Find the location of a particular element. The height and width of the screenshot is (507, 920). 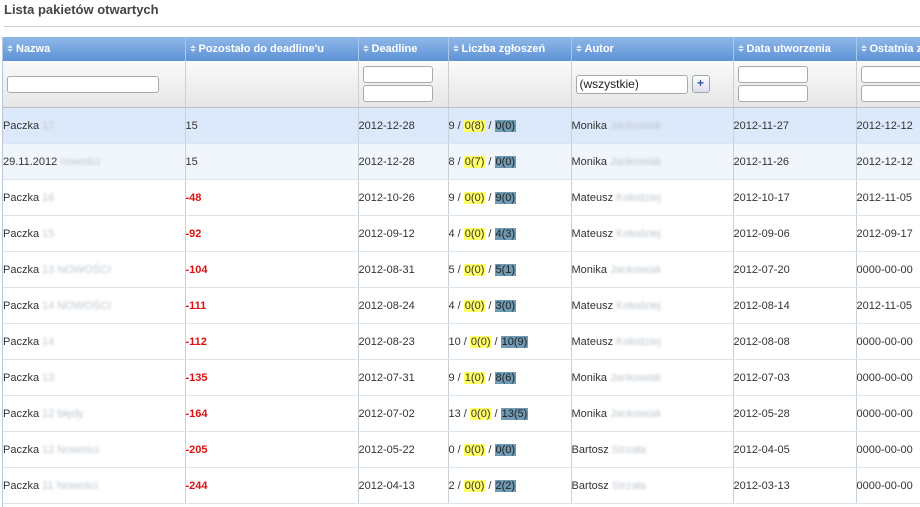

package-name-cell: Paczka13 is located at coordinates (94, 378).